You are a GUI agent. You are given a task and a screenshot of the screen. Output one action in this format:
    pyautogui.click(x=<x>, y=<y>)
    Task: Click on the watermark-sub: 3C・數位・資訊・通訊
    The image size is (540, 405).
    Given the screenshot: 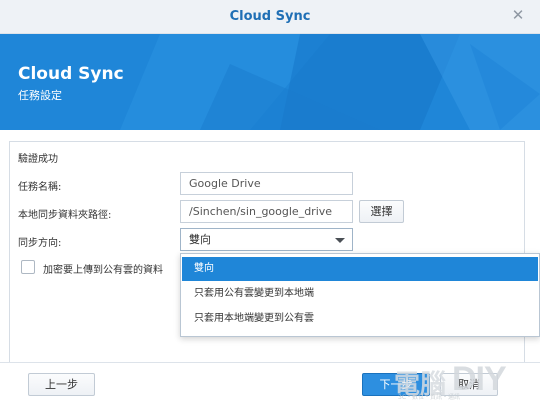 What is the action you would take?
    pyautogui.click(x=429, y=397)
    